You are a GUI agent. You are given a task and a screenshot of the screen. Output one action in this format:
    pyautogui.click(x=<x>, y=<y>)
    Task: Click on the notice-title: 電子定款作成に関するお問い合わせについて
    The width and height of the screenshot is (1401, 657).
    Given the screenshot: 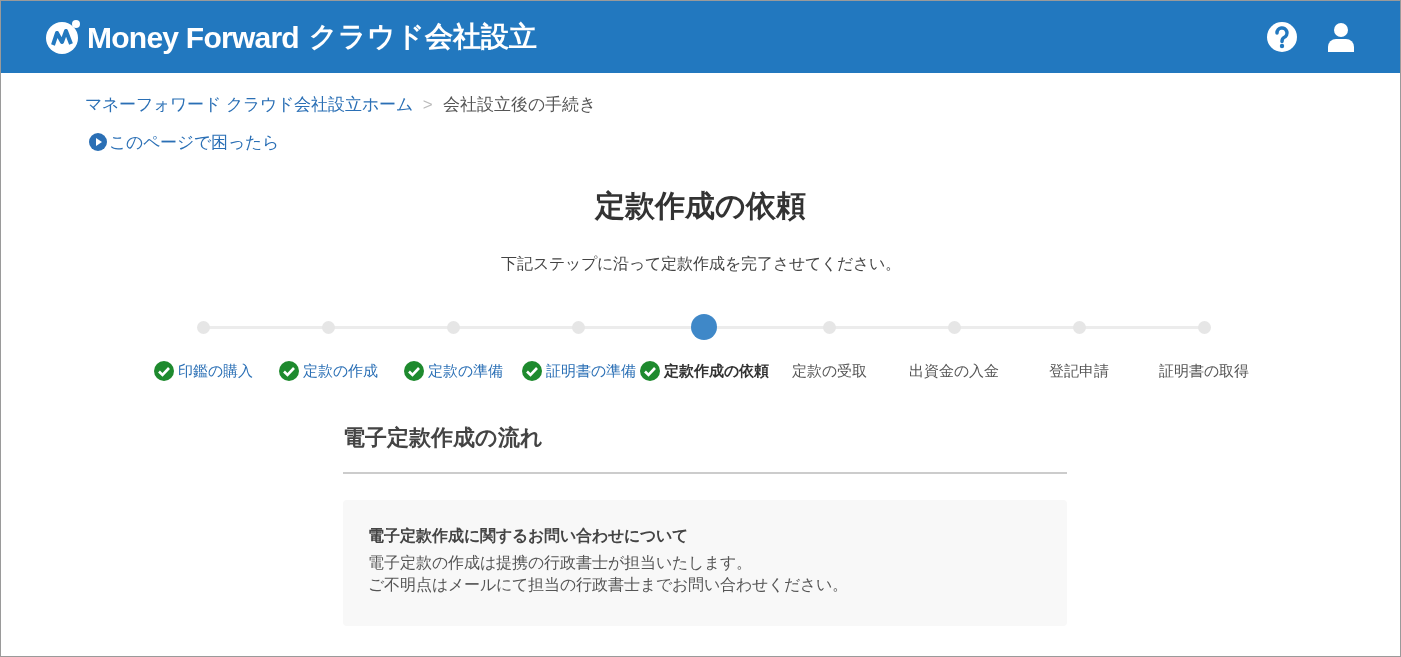 What is the action you would take?
    pyautogui.click(x=528, y=535)
    